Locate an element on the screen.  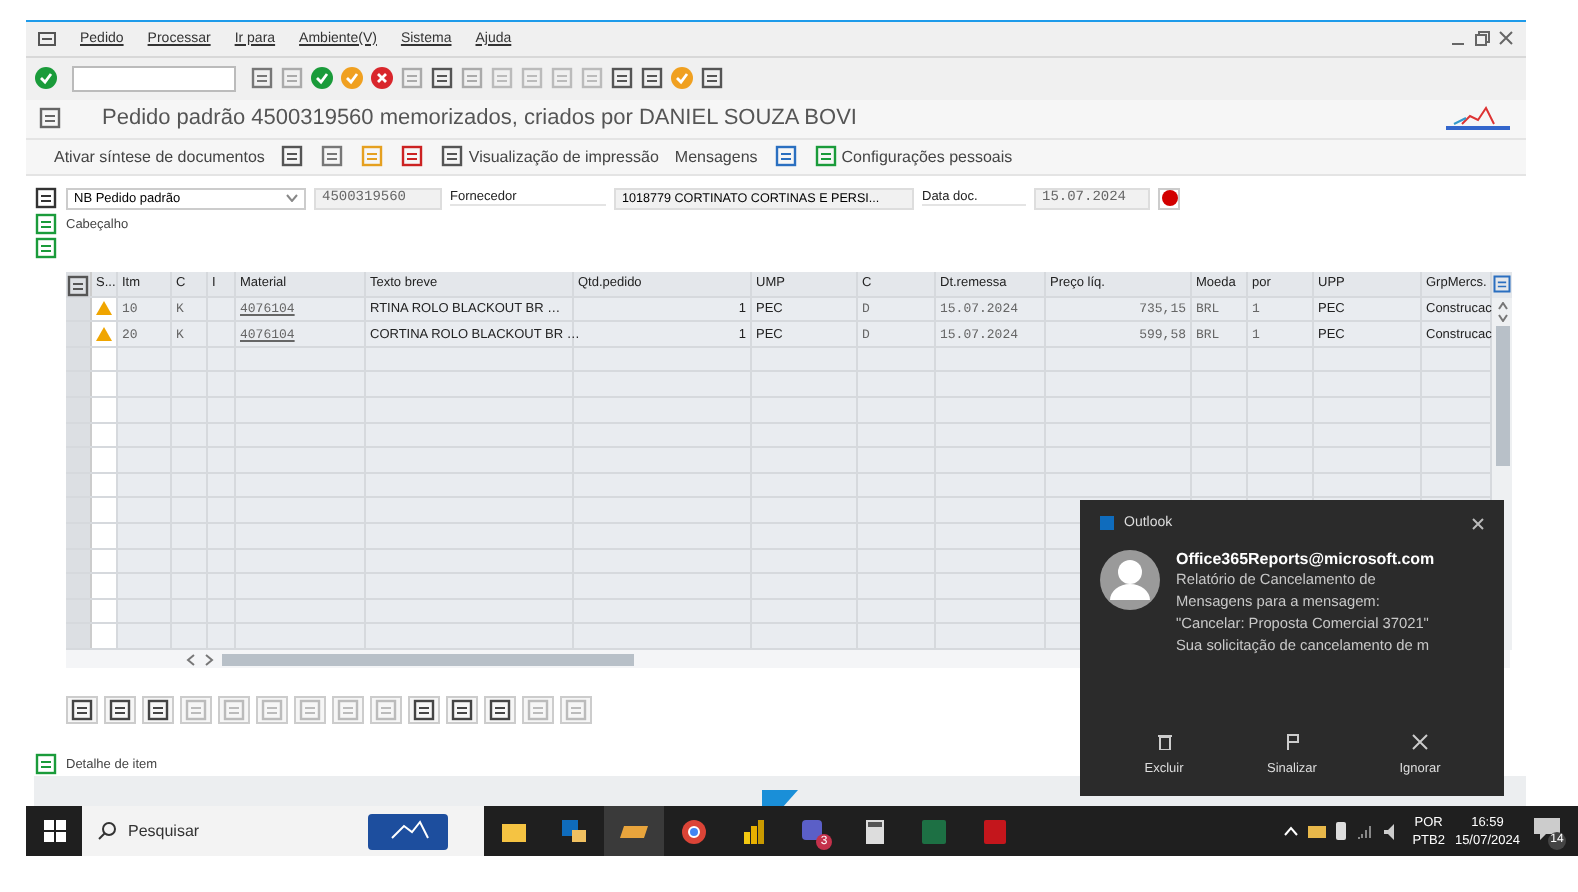
select-all-button is located at coordinates (120, 710).